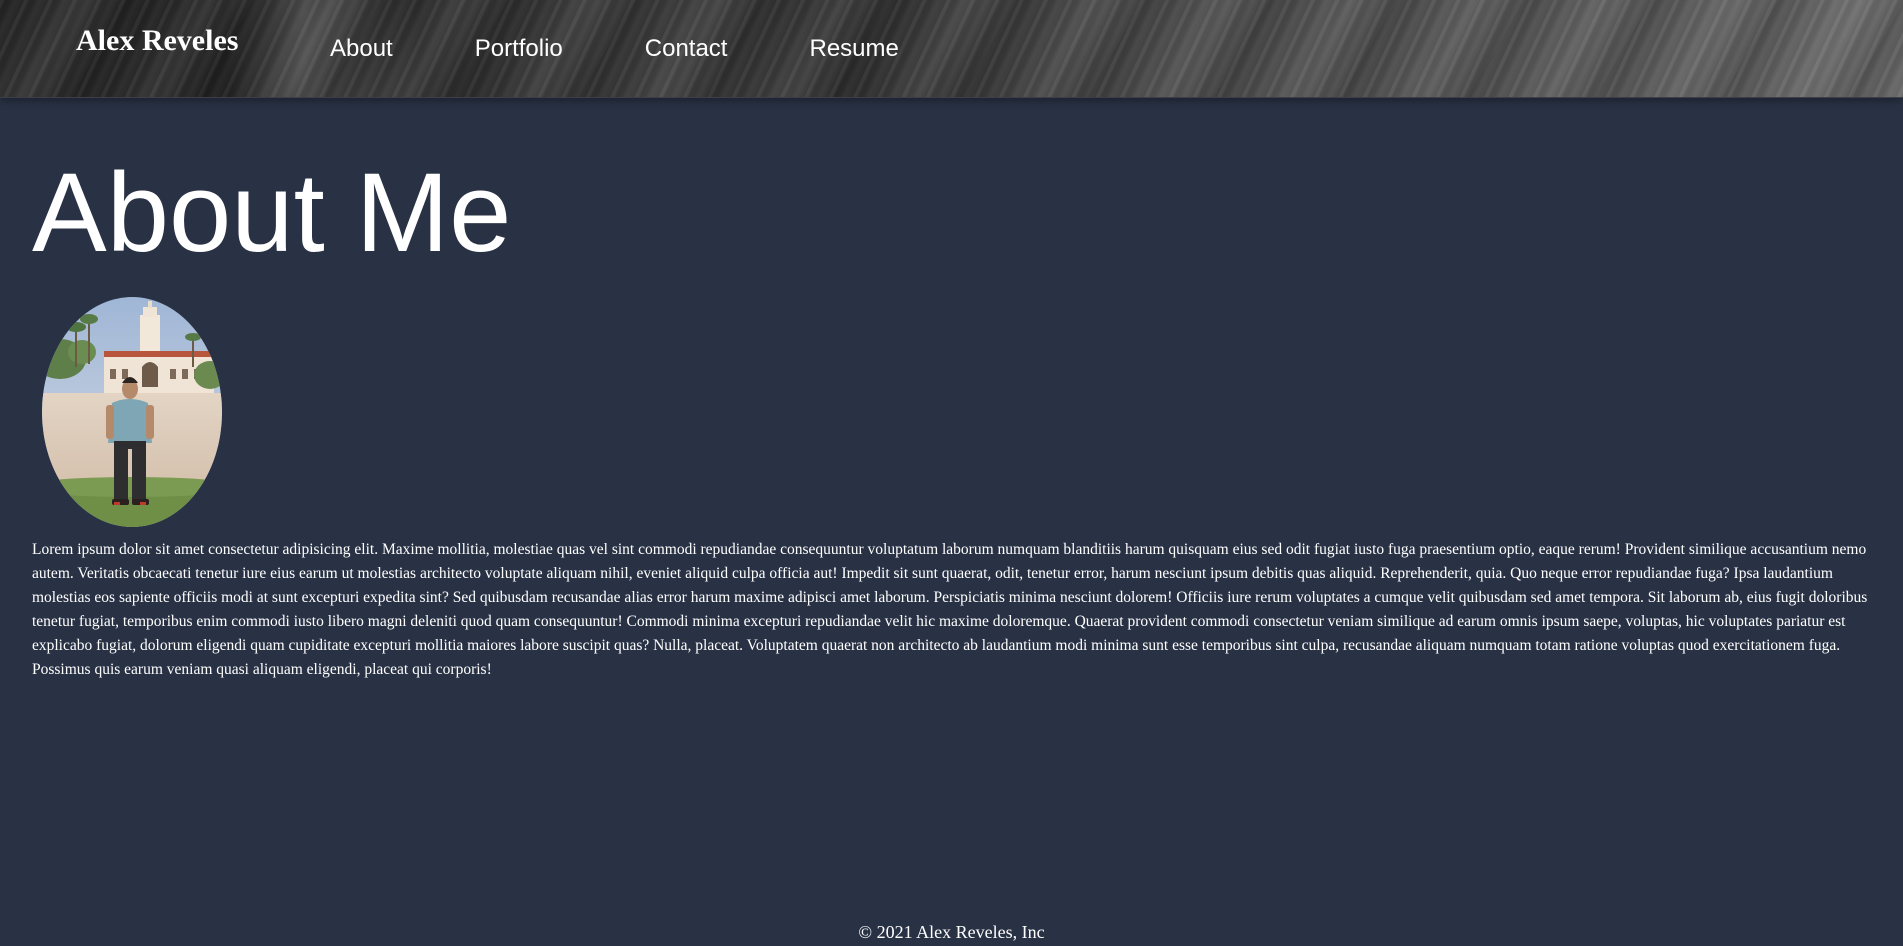 This screenshot has width=1903, height=946. I want to click on nav-link-resume: Resume, so click(853, 49).